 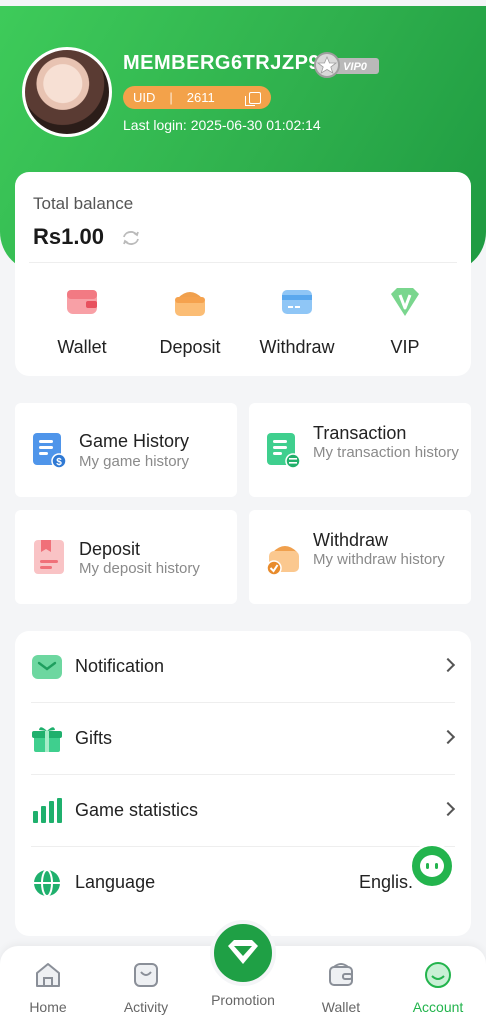 What do you see at coordinates (405, 302) in the screenshot?
I see `vip-icon` at bounding box center [405, 302].